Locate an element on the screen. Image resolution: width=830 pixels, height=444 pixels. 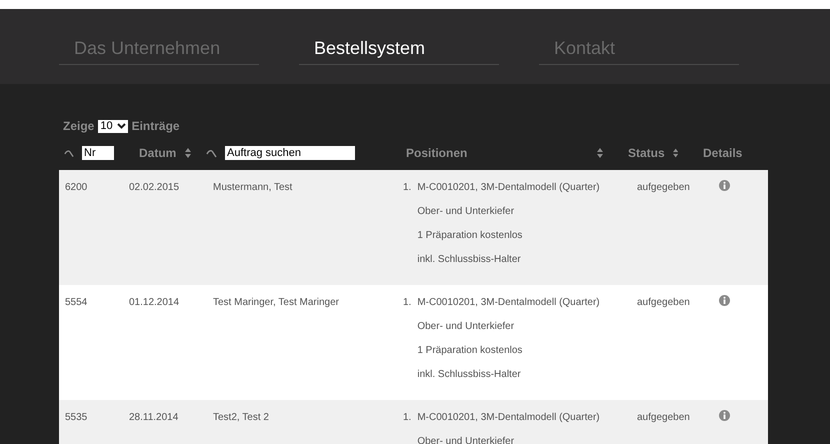
nav-tab: Bestellsystem is located at coordinates (399, 50).